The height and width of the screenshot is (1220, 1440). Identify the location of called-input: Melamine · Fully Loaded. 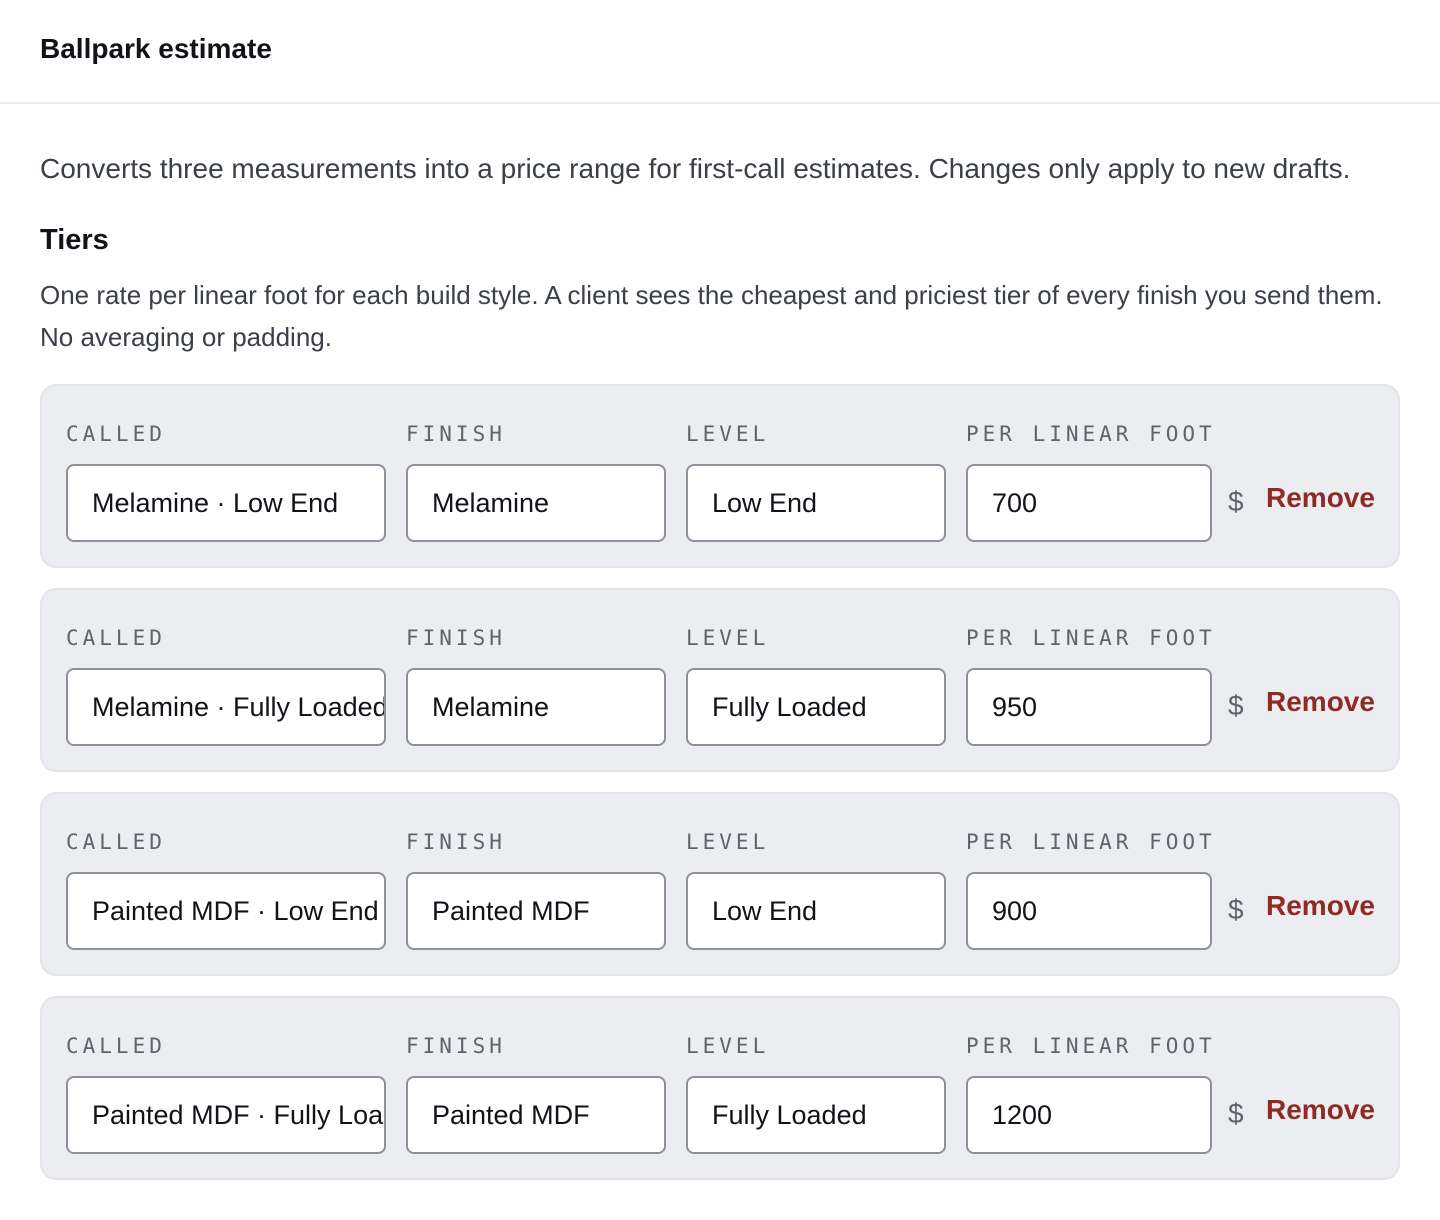
(226, 707).